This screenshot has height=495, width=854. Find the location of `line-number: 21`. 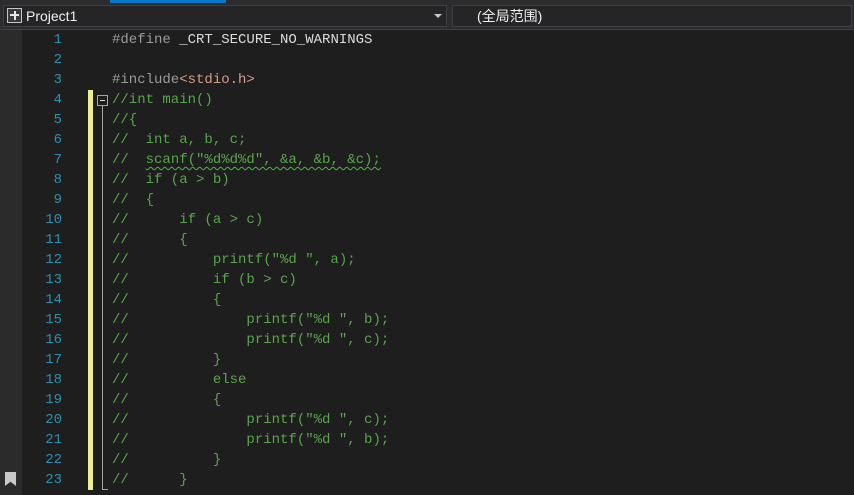

line-number: 21 is located at coordinates (53, 440).